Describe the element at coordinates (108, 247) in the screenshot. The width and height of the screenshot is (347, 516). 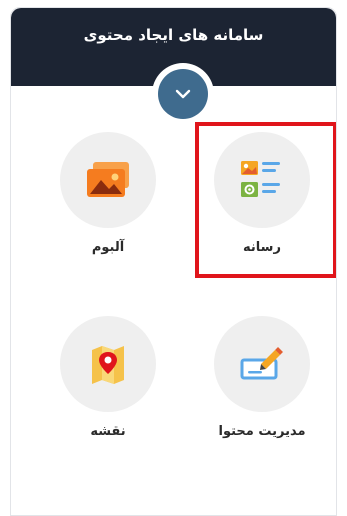
I see `tile-album-label: آلبوم` at that location.